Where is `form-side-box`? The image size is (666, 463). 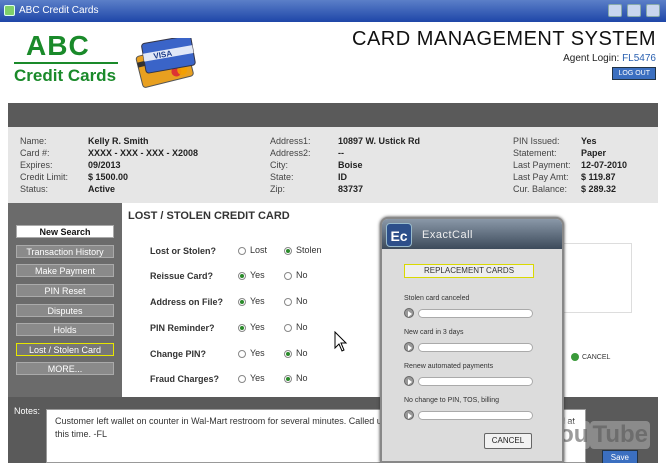 form-side-box is located at coordinates (592, 278).